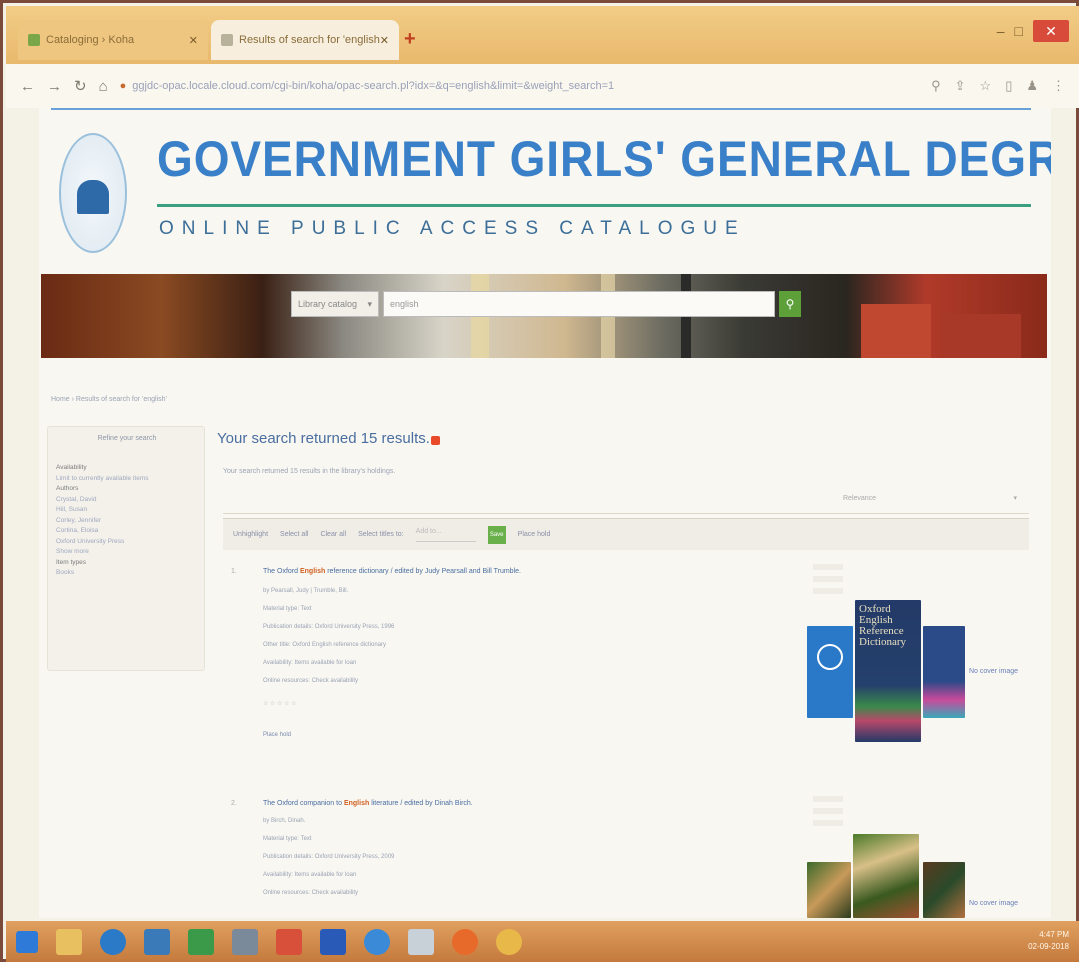  What do you see at coordinates (579, 304) in the screenshot?
I see `search-input: english` at bounding box center [579, 304].